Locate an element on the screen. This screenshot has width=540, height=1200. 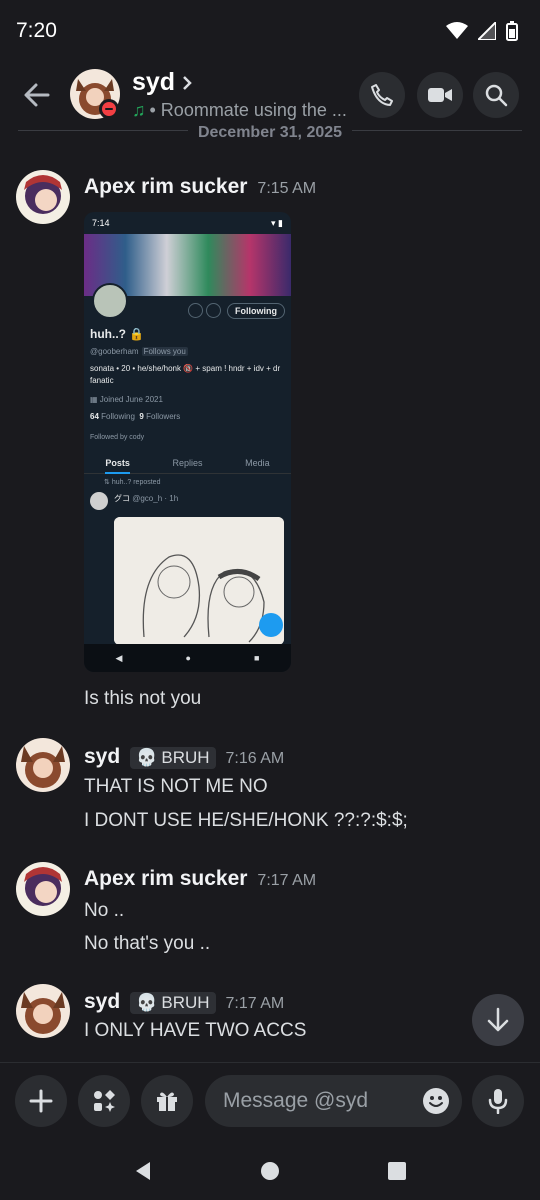
message-text: THAT IS NOT ME NO is located at coordinates (176, 786).